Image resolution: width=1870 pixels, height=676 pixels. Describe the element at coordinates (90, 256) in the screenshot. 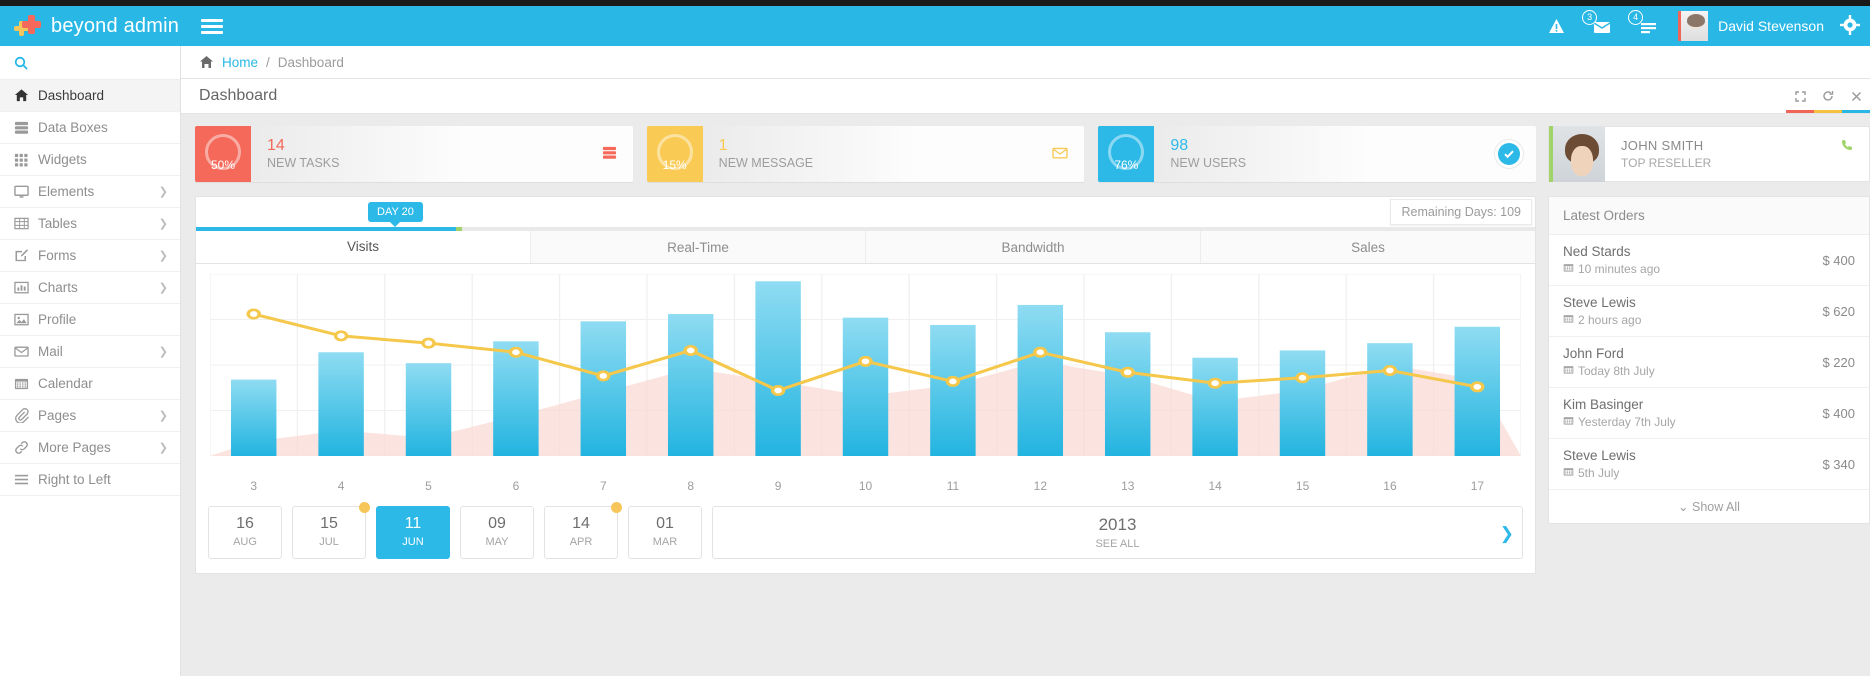

I see `sidebar-item-forms: Forms ❯` at that location.